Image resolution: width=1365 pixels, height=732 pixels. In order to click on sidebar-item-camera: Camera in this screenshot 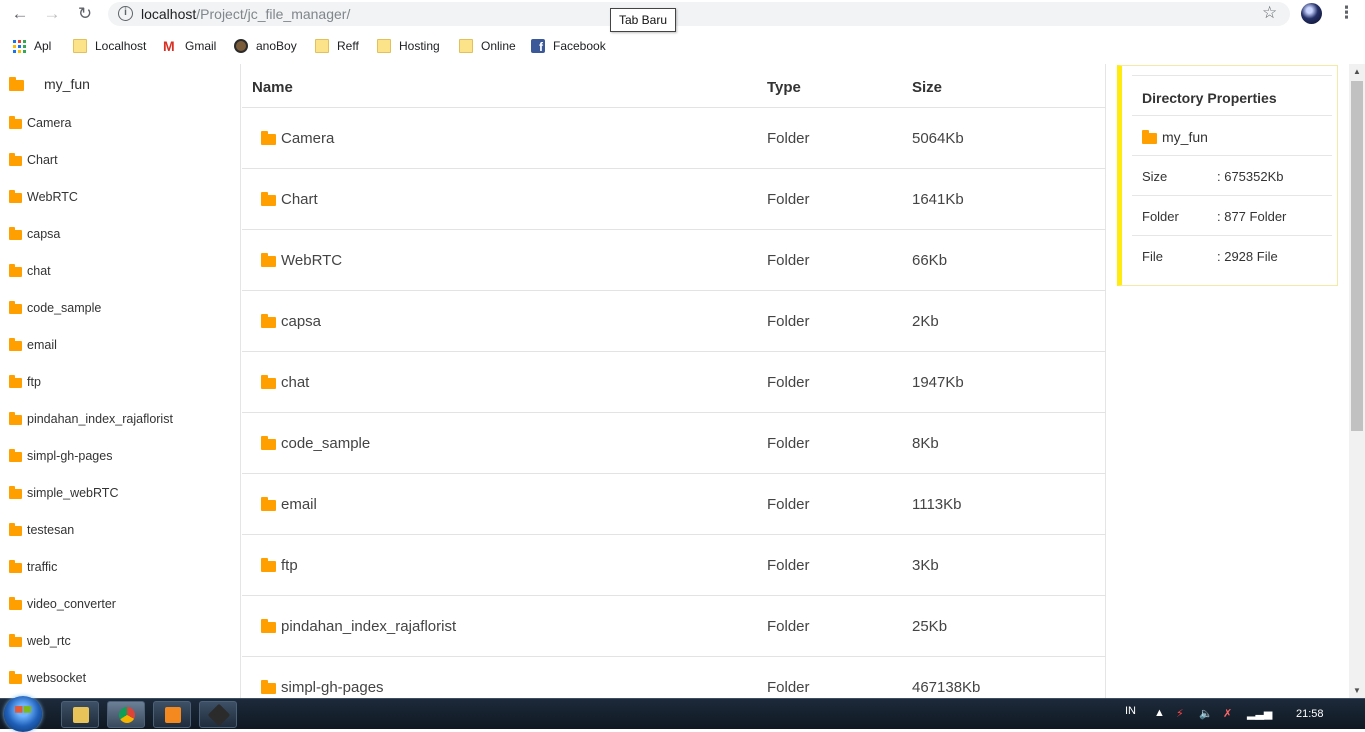, I will do `click(40, 123)`.